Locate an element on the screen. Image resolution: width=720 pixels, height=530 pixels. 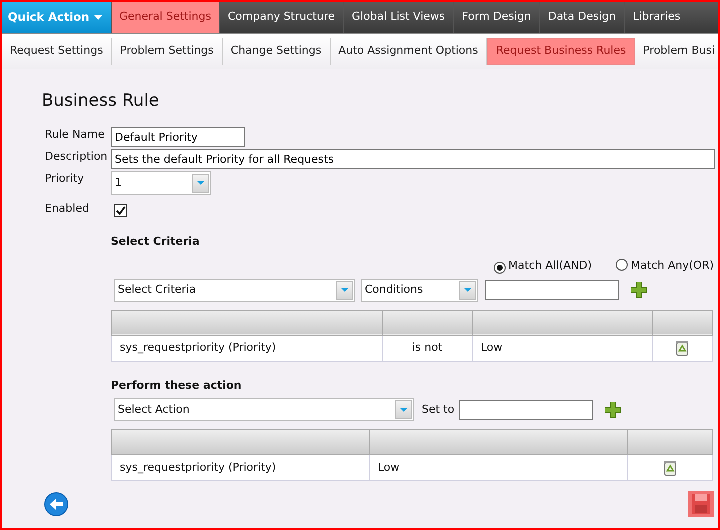
field-label: Description is located at coordinates (77, 157).